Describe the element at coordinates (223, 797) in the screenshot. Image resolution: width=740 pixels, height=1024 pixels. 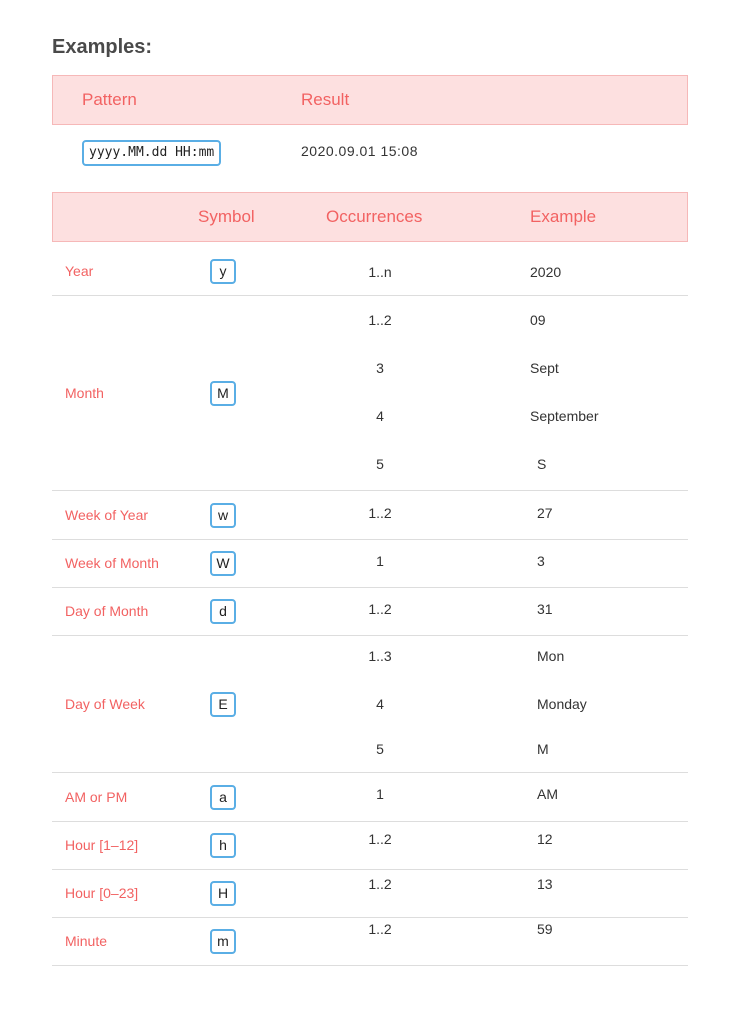
I see `symbol-code: a` at that location.